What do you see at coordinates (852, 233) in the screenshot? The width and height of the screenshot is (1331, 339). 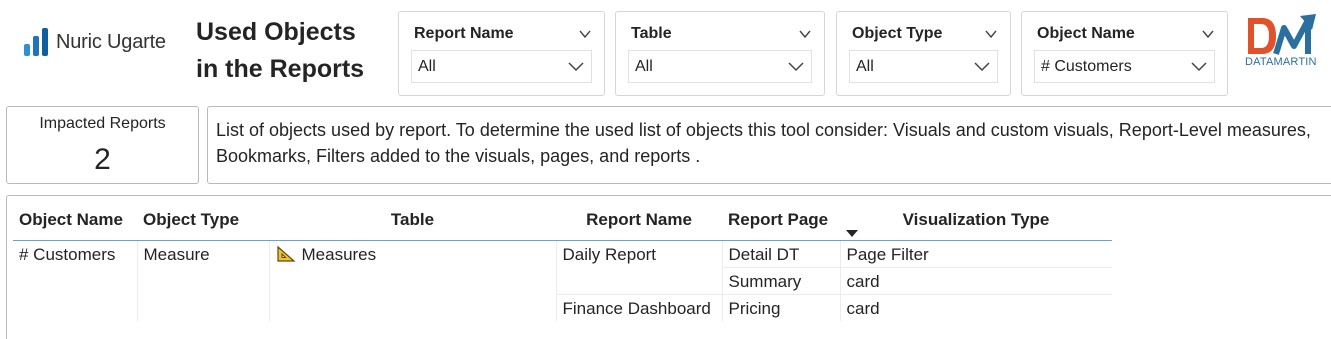 I see `sort-descending-icon` at bounding box center [852, 233].